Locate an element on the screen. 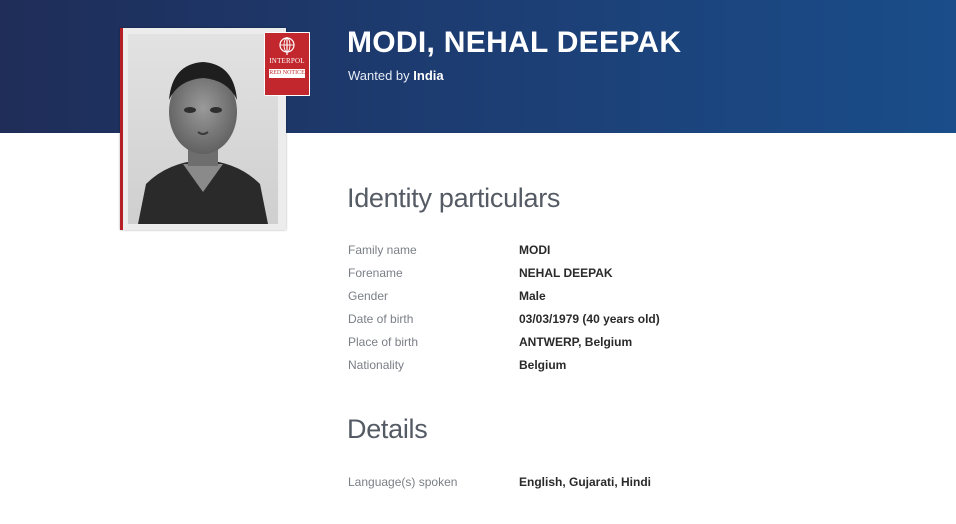 The image size is (956, 524). field-value: ANTWERP, Belgium is located at coordinates (576, 342).